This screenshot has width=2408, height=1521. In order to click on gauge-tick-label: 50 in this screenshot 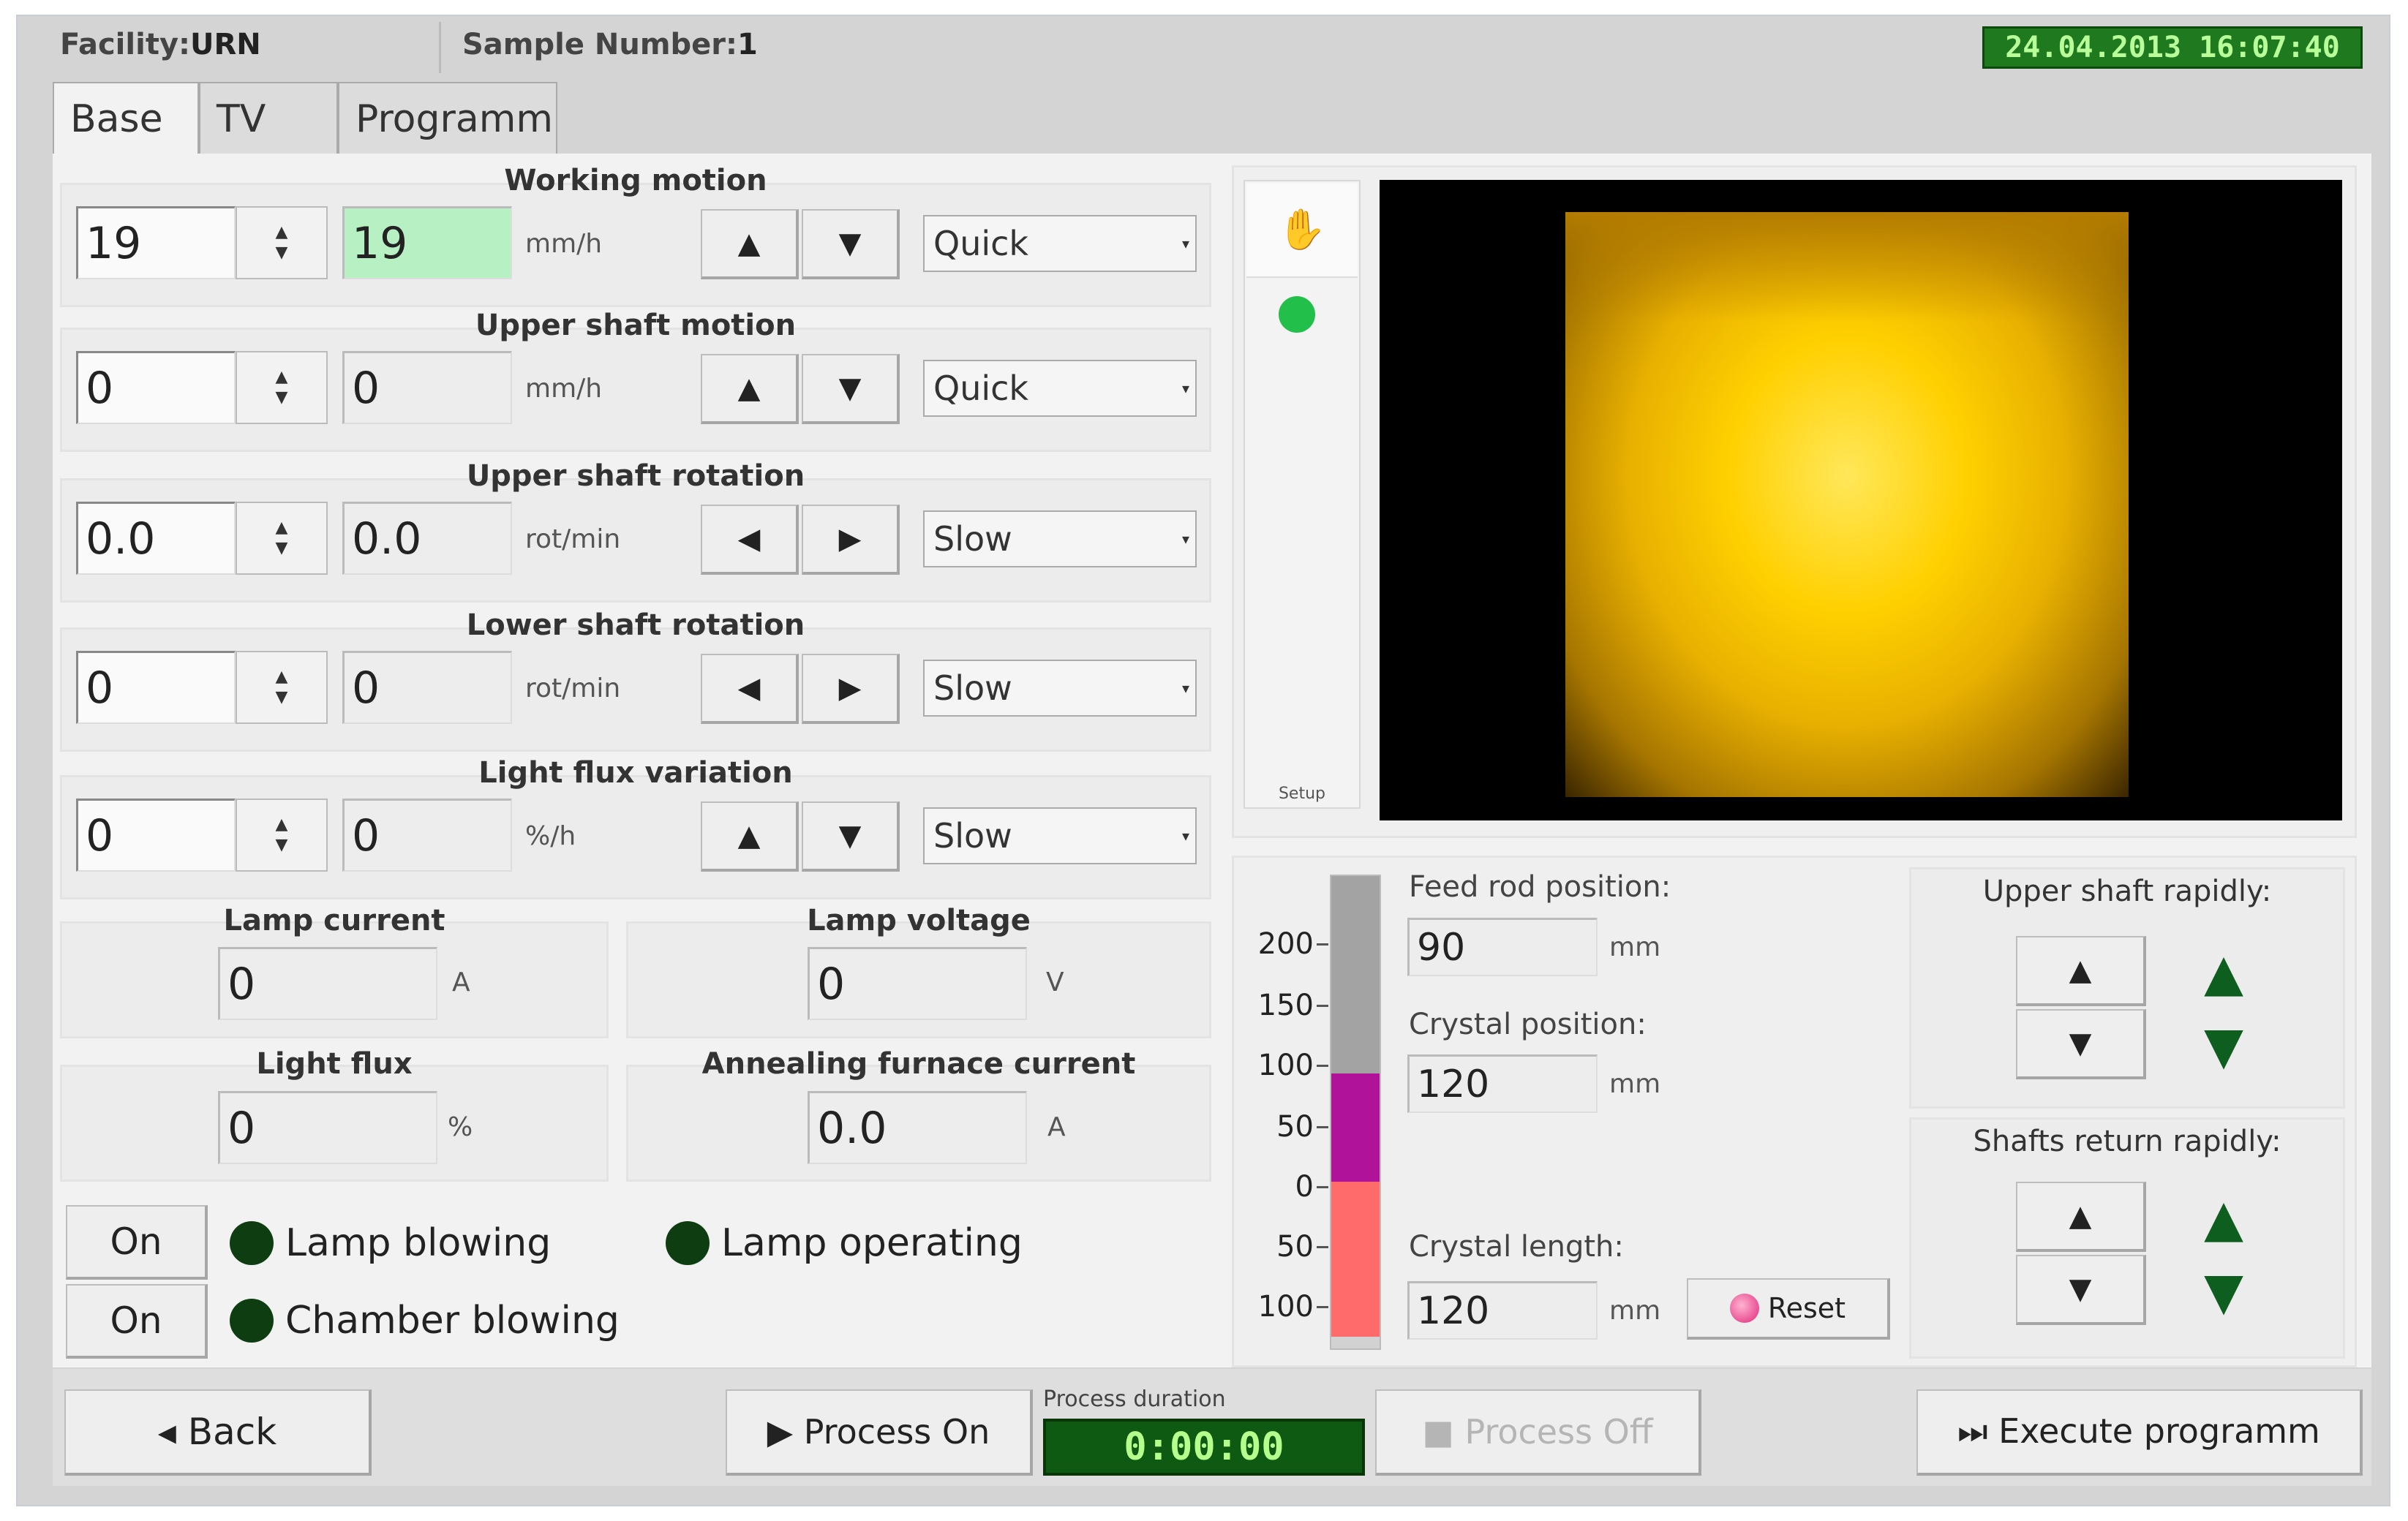, I will do `click(1295, 1127)`.